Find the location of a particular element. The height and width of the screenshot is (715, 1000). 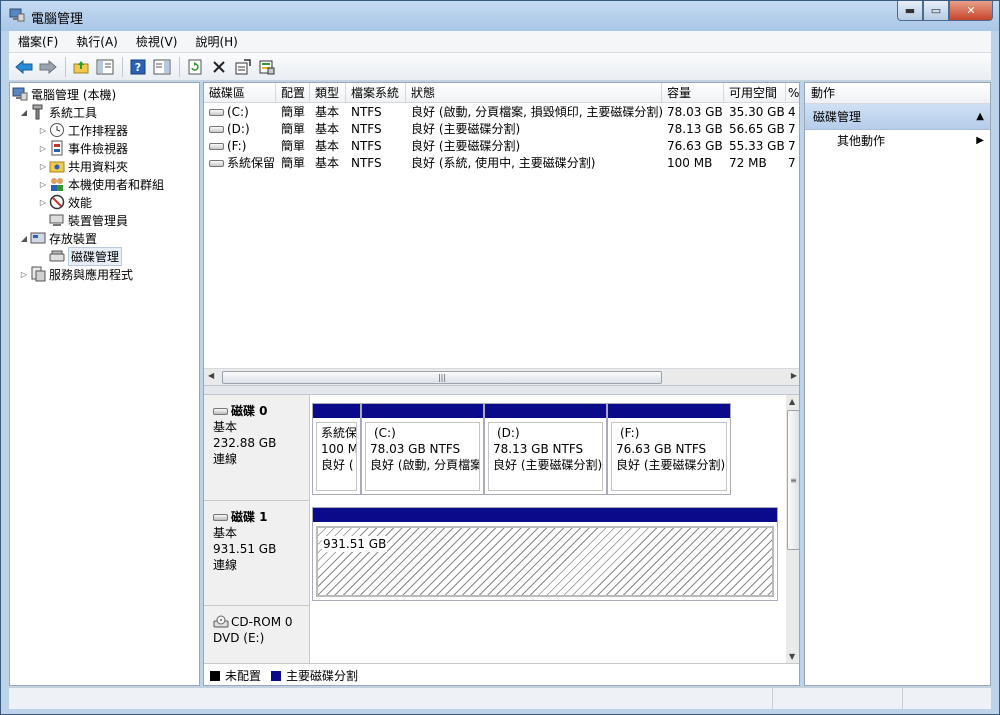

column-header-volume: 磁碟區 is located at coordinates (240, 93).